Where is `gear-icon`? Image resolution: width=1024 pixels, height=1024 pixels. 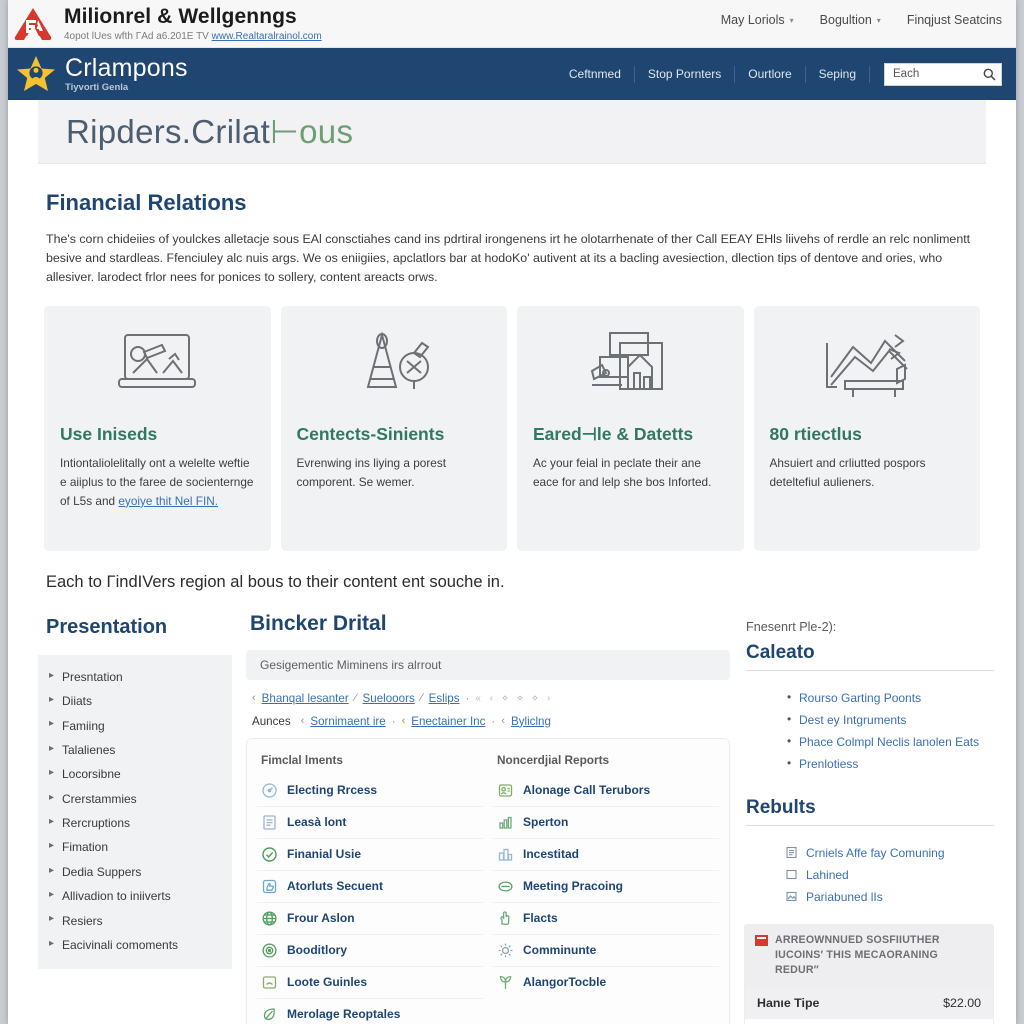
gear-icon is located at coordinates (505, 950).